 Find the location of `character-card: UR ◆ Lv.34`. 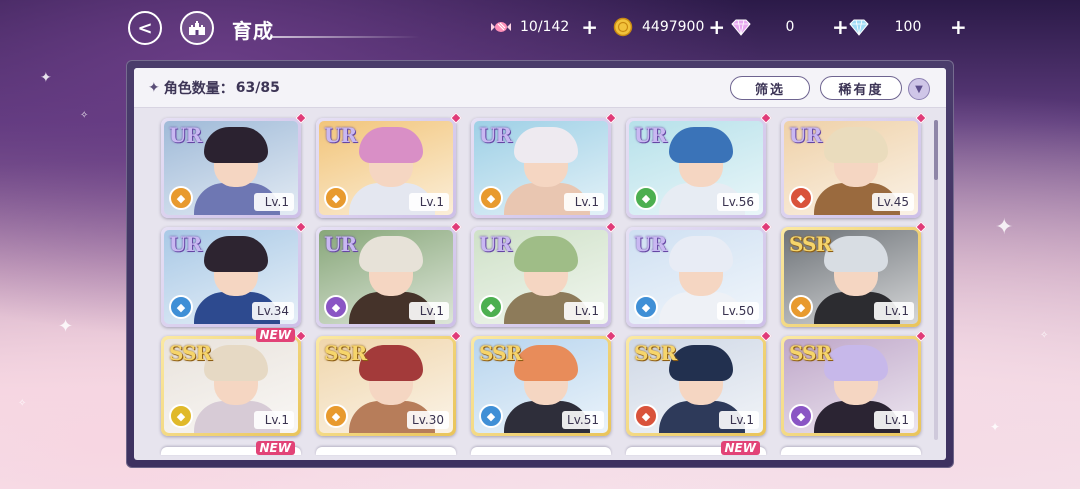

character-card: UR ◆ Lv.34 is located at coordinates (234, 274).